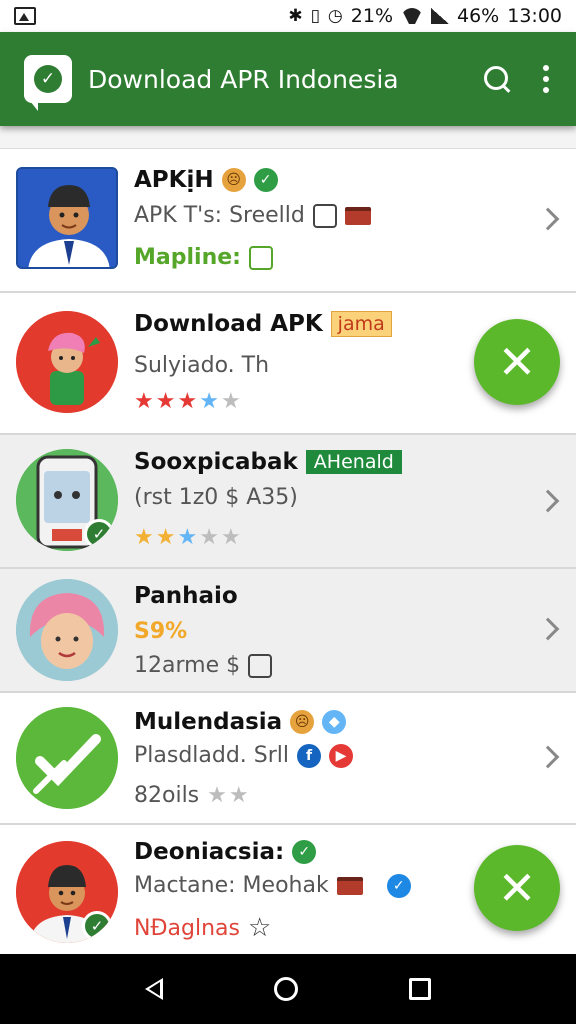 This screenshot has height=1024, width=576. Describe the element at coordinates (25, 16) in the screenshot. I see `gallery-notification-icon` at that location.